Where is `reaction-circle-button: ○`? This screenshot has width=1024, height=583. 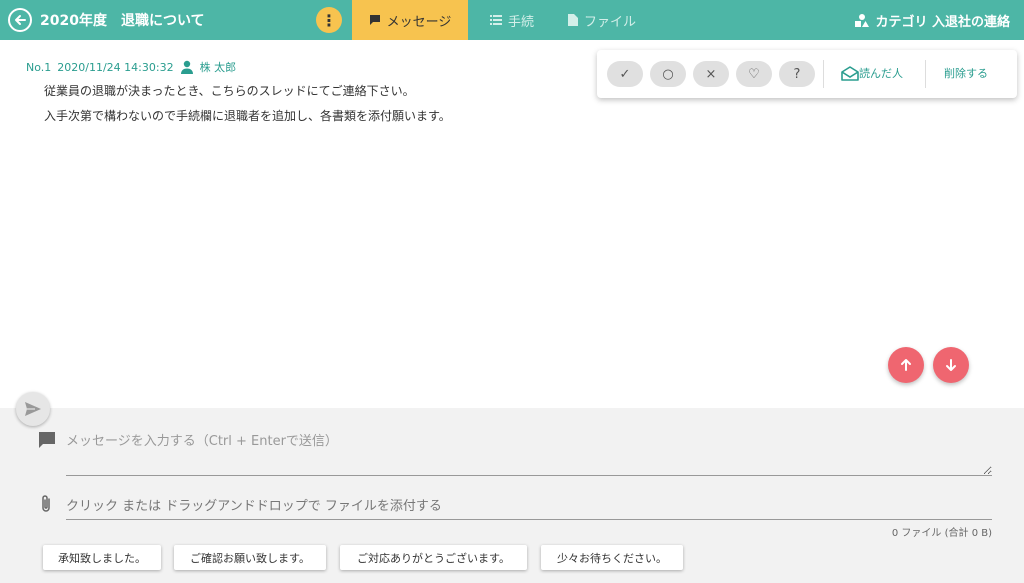 reaction-circle-button: ○ is located at coordinates (668, 74).